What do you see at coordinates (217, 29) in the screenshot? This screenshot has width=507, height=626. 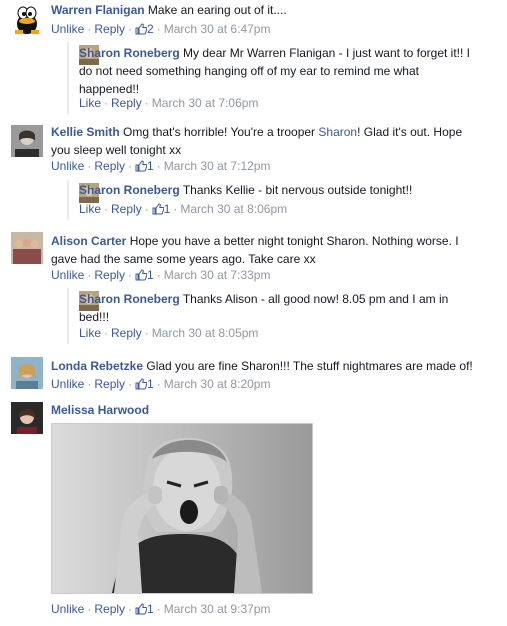 I see `timestamp-link: March 30 at 6:47pm` at bounding box center [217, 29].